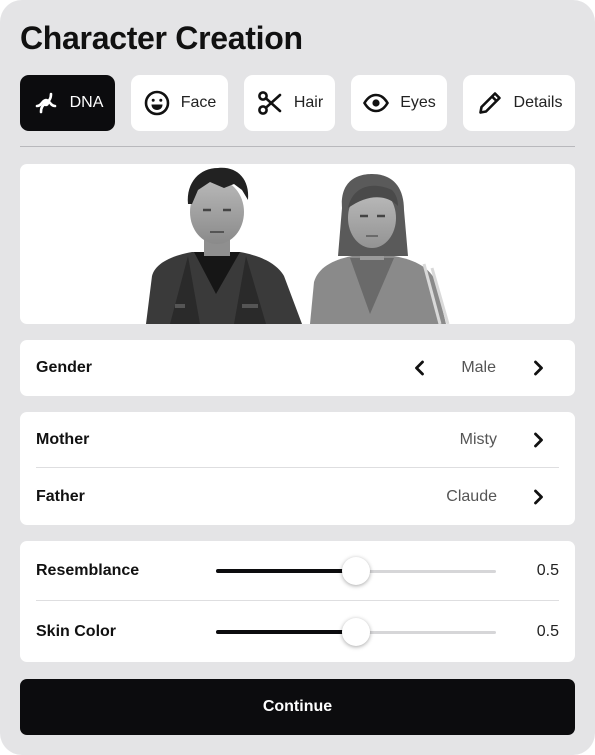  What do you see at coordinates (224, 245) in the screenshot?
I see `male-character-portrait` at bounding box center [224, 245].